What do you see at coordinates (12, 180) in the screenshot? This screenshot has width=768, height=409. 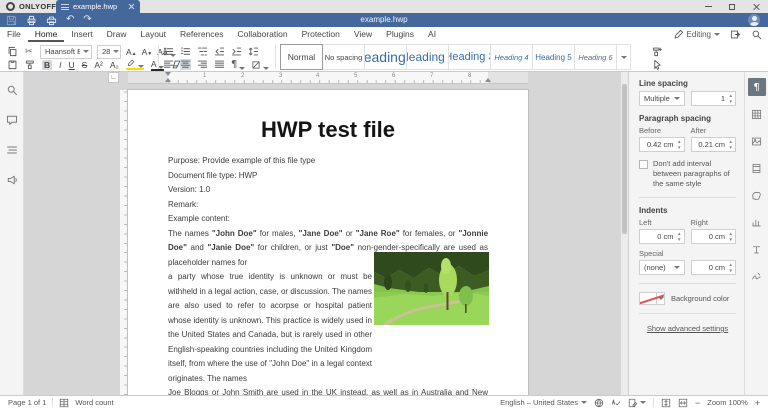 I see `feedback-support-button` at bounding box center [12, 180].